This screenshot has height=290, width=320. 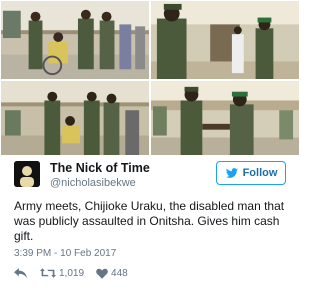 I want to click on tweet-header: The Nick of Time @nicholasibekwe Follow, so click(x=150, y=177).